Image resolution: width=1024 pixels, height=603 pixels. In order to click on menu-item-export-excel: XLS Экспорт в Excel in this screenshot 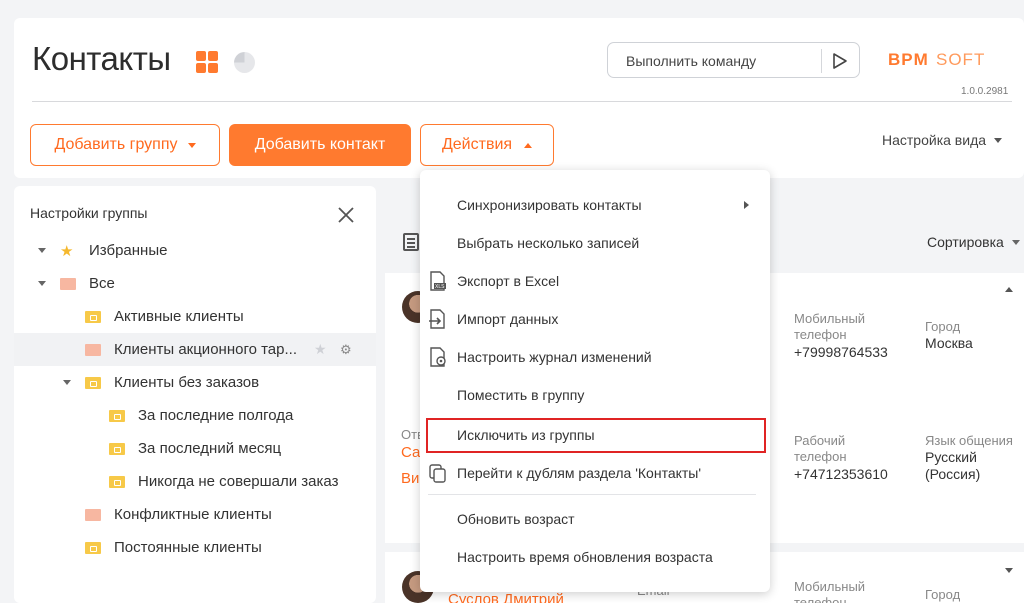, I will do `click(595, 281)`.